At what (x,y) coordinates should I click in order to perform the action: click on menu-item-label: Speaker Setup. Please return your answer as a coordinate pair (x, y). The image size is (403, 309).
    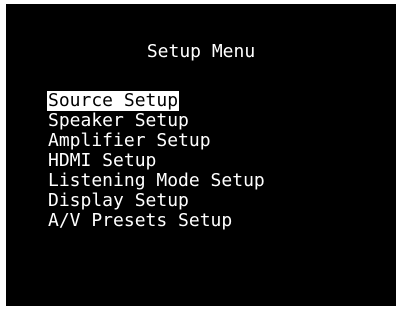
    Looking at the image, I should click on (118, 120).